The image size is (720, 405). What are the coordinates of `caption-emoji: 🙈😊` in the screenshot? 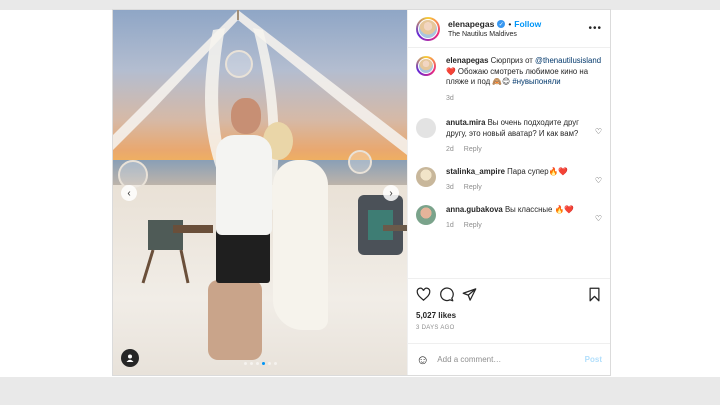 It's located at (501, 81).